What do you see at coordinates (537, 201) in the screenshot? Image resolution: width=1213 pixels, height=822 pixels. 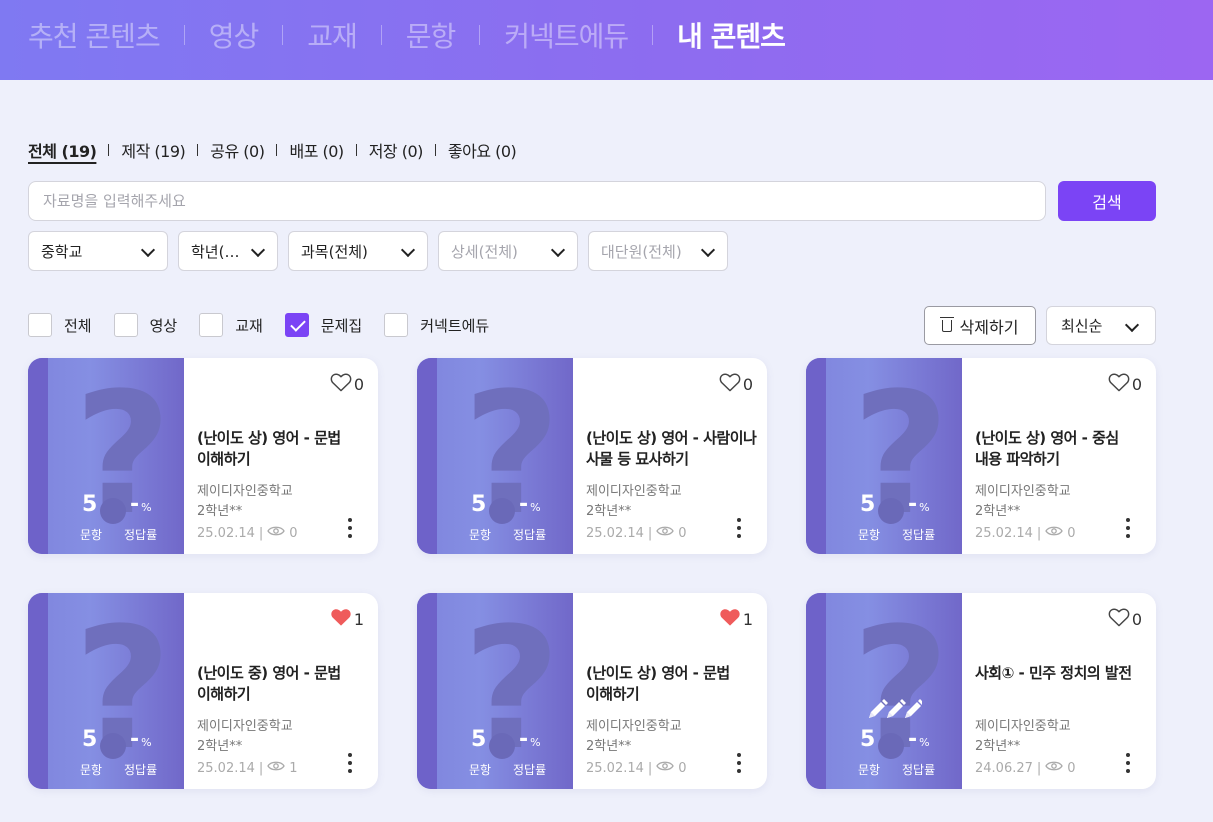 I see `search-input` at bounding box center [537, 201].